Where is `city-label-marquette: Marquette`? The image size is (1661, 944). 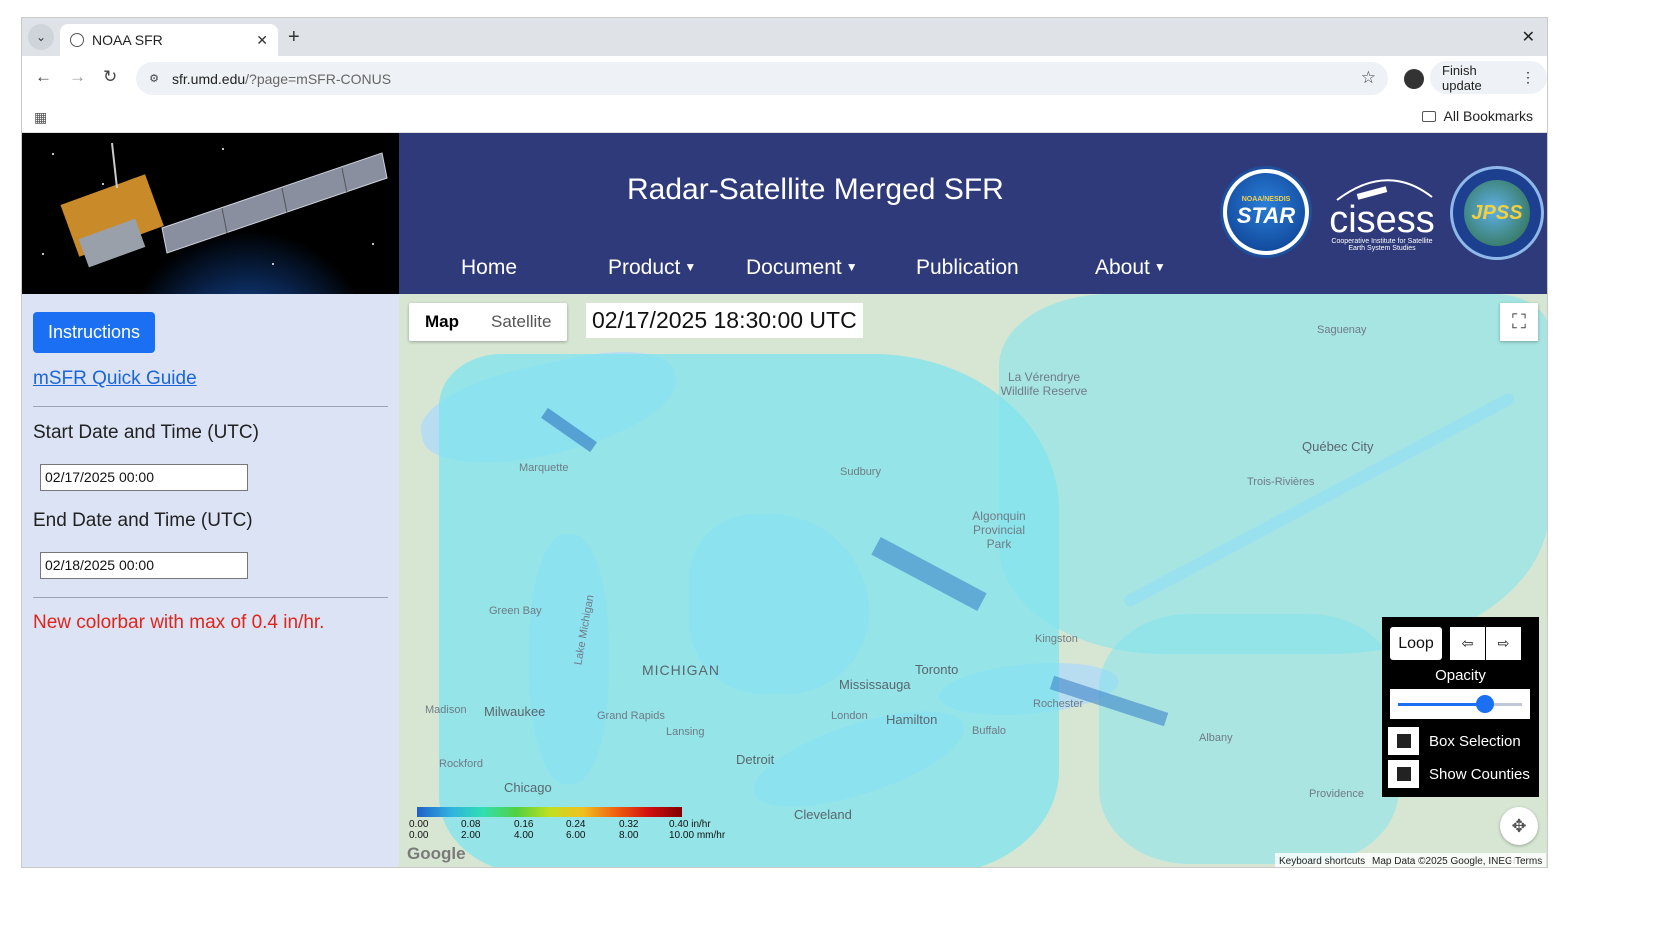
city-label-marquette: Marquette is located at coordinates (544, 468).